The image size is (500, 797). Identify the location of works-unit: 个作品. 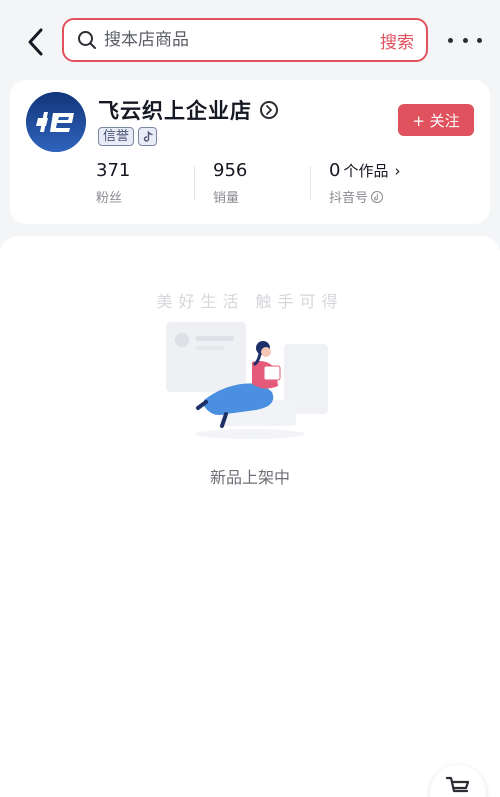
(366, 171).